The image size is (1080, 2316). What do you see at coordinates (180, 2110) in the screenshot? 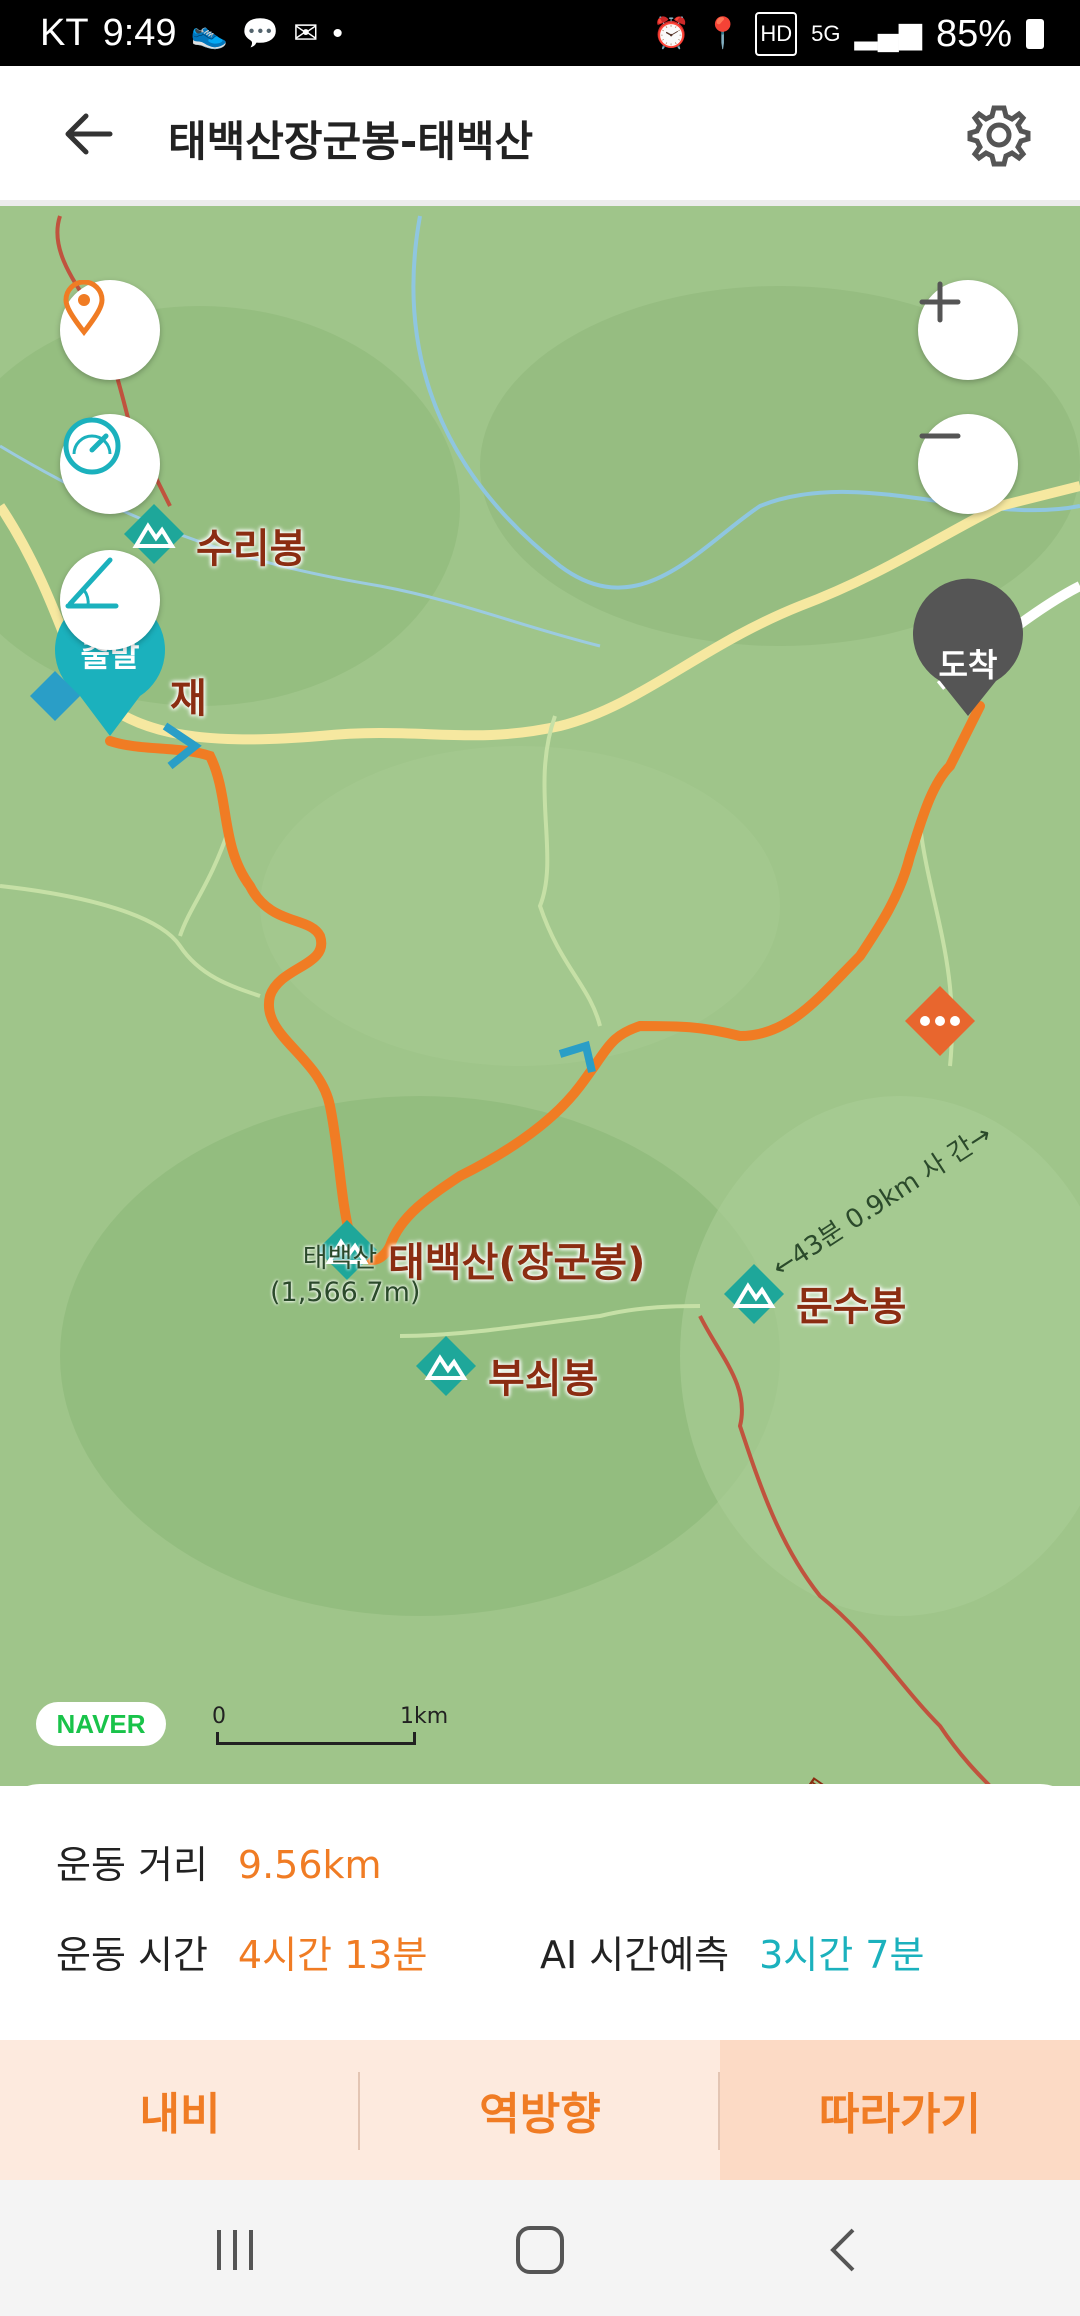
I see `navigate-button: 내비` at bounding box center [180, 2110].